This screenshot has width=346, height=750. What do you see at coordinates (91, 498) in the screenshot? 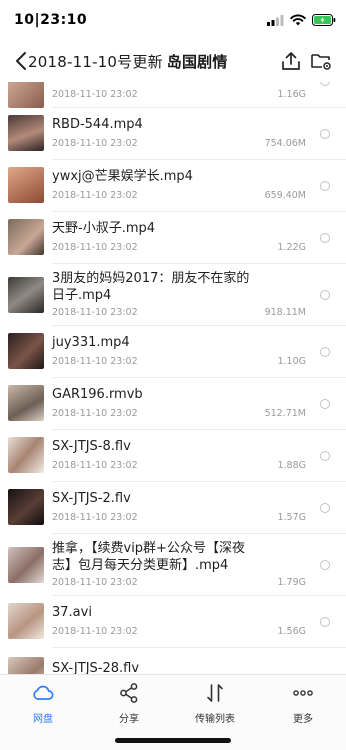
I see `file-name: SX-JTJS-2.flv` at bounding box center [91, 498].